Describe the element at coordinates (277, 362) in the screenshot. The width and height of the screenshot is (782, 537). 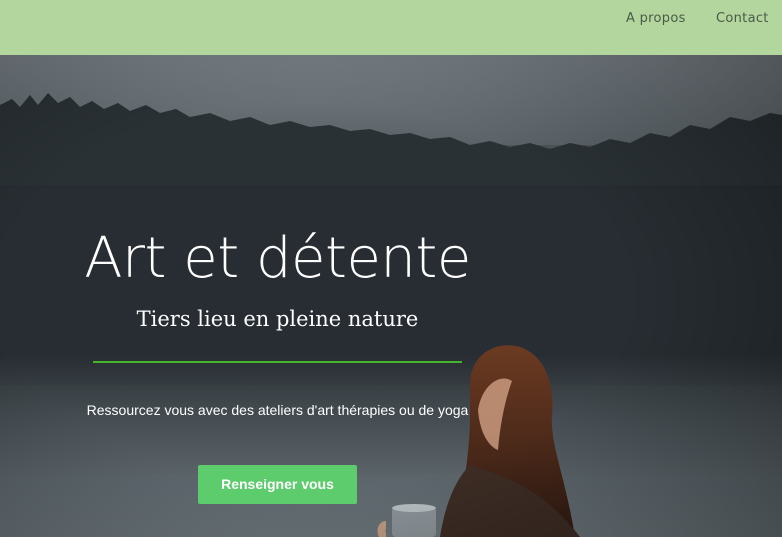
I see `hero-divider` at that location.